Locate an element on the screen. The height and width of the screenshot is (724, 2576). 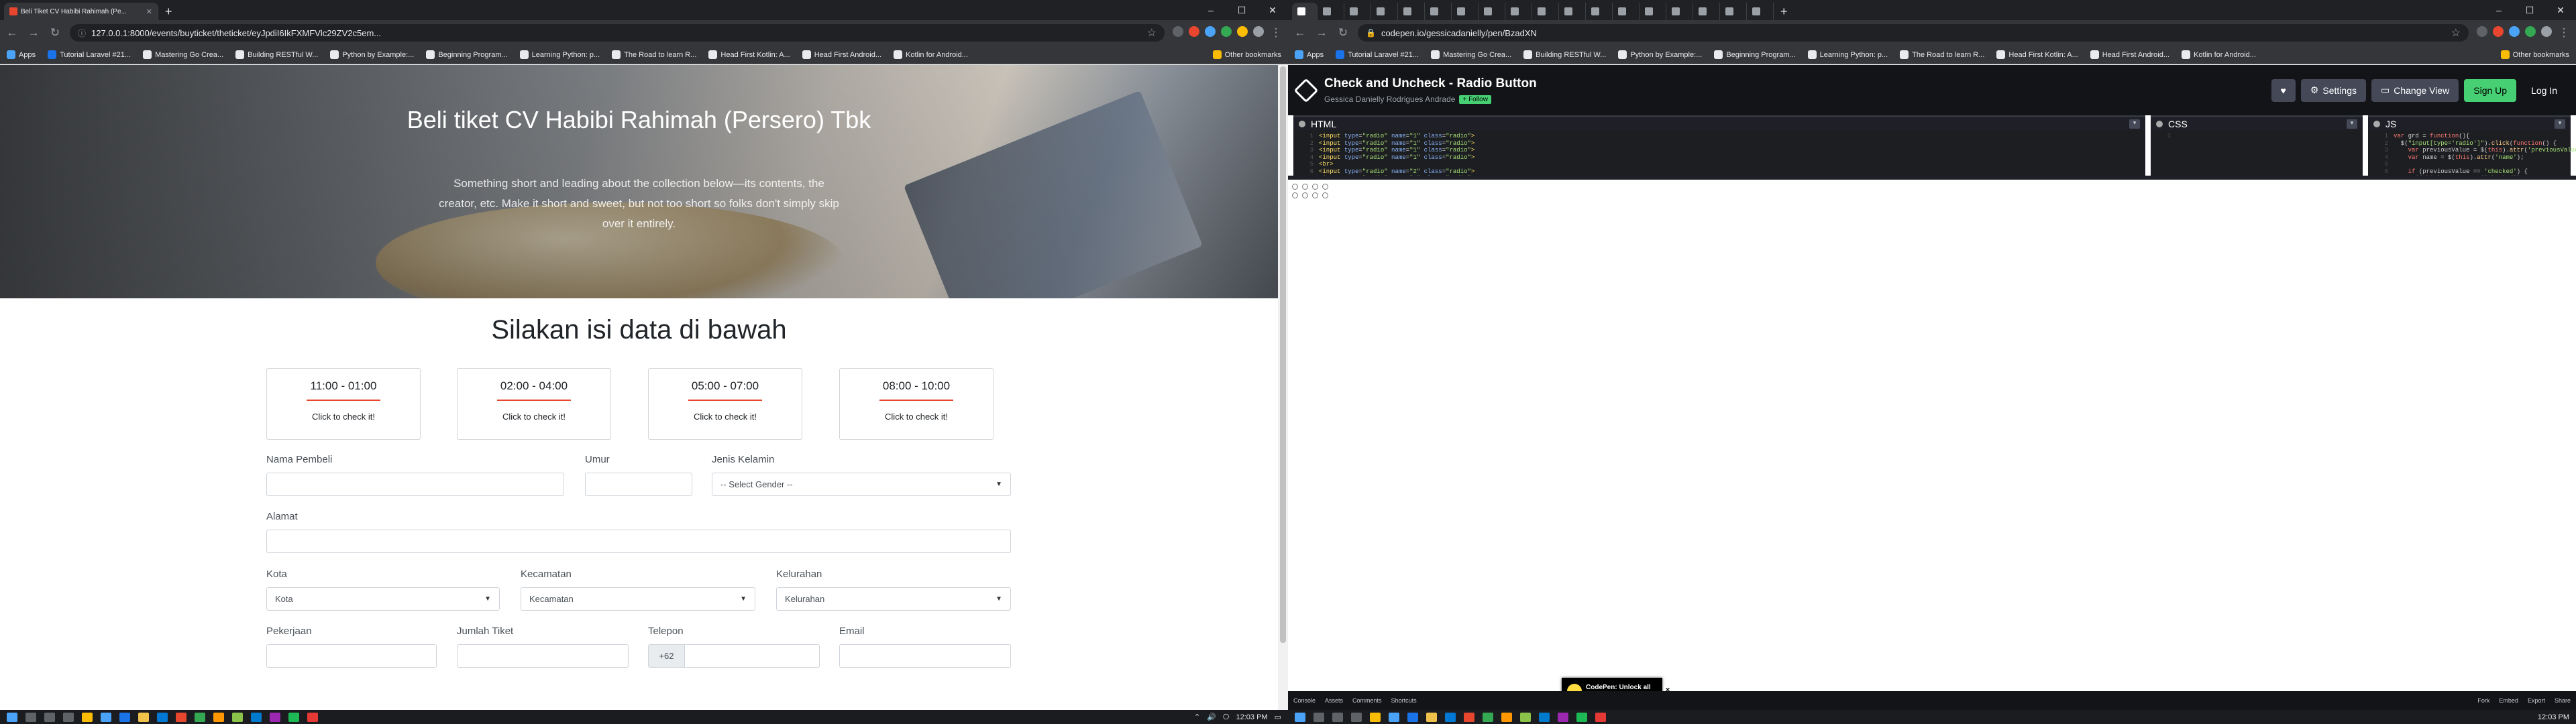
close-icon: ✕ is located at coordinates (149, 11).